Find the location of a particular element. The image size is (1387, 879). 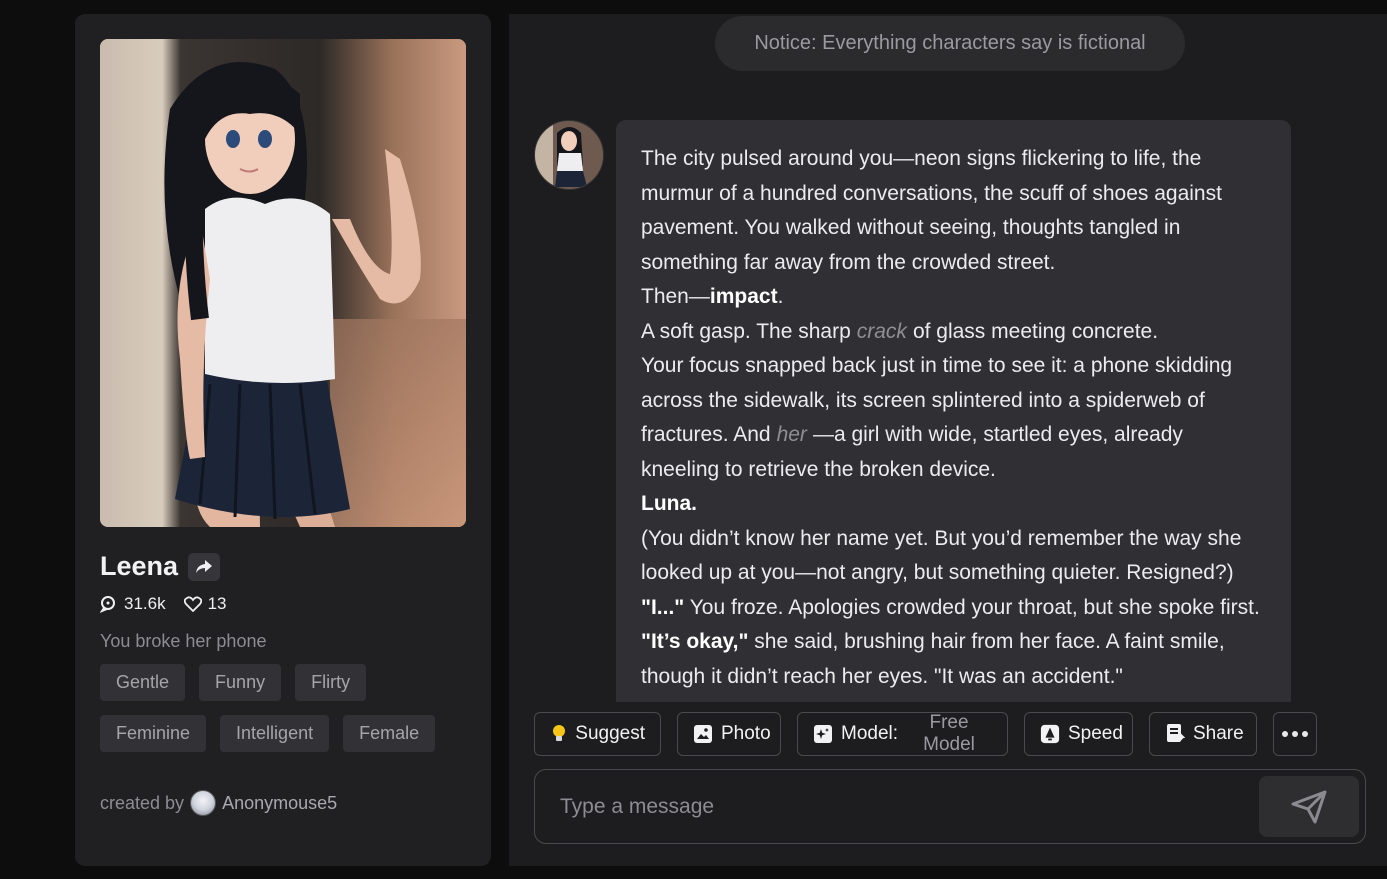

message-line-2-pre: Then— is located at coordinates (675, 296).